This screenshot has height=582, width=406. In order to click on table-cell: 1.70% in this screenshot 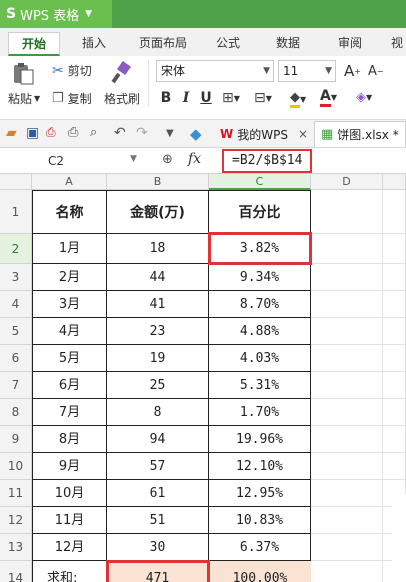, I will do `click(260, 412)`.